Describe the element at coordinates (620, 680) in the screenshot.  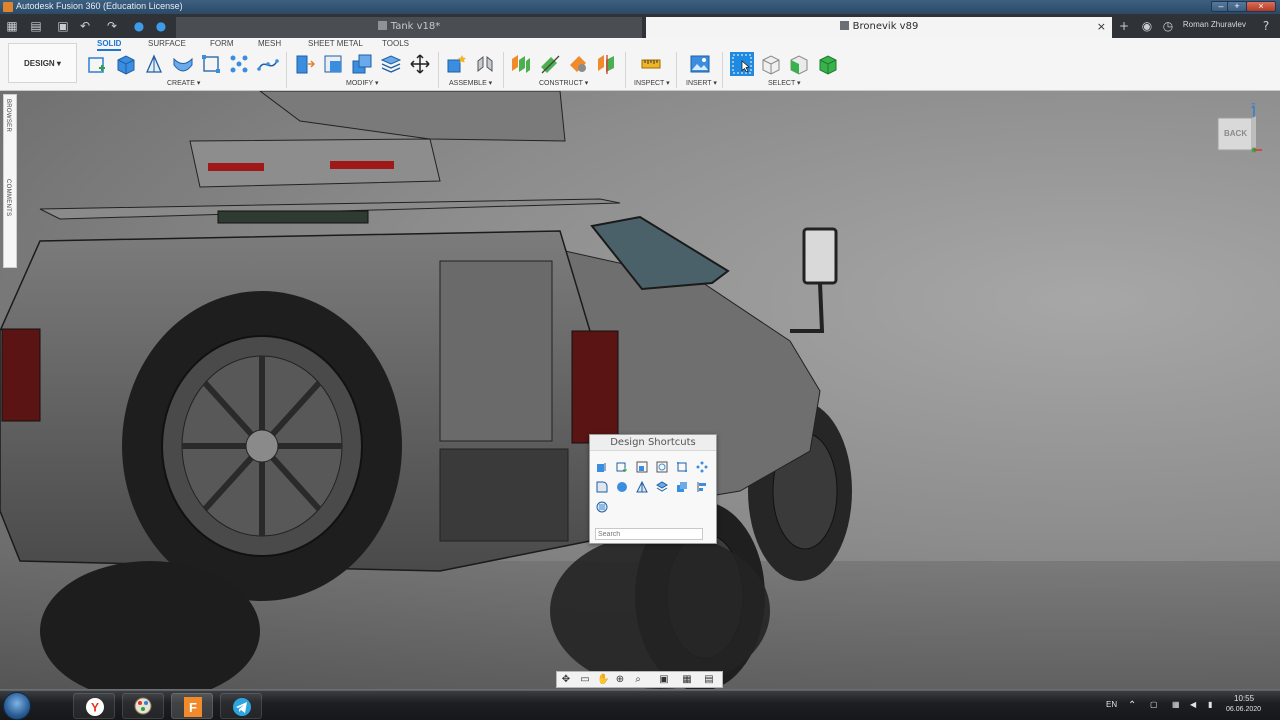
I see `zoom-icon: ⊕` at that location.